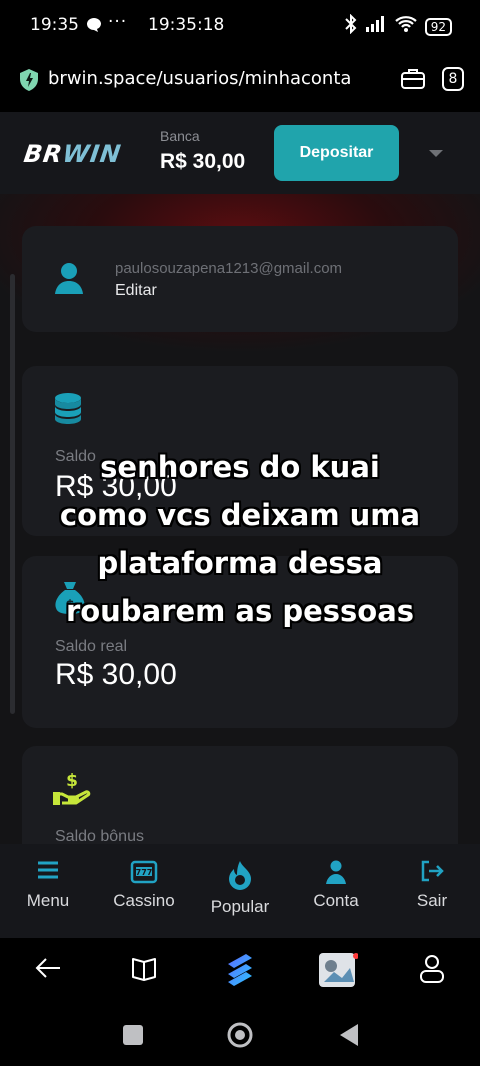 The height and width of the screenshot is (1066, 480). What do you see at coordinates (432, 873) in the screenshot?
I see `logout-icon` at bounding box center [432, 873].